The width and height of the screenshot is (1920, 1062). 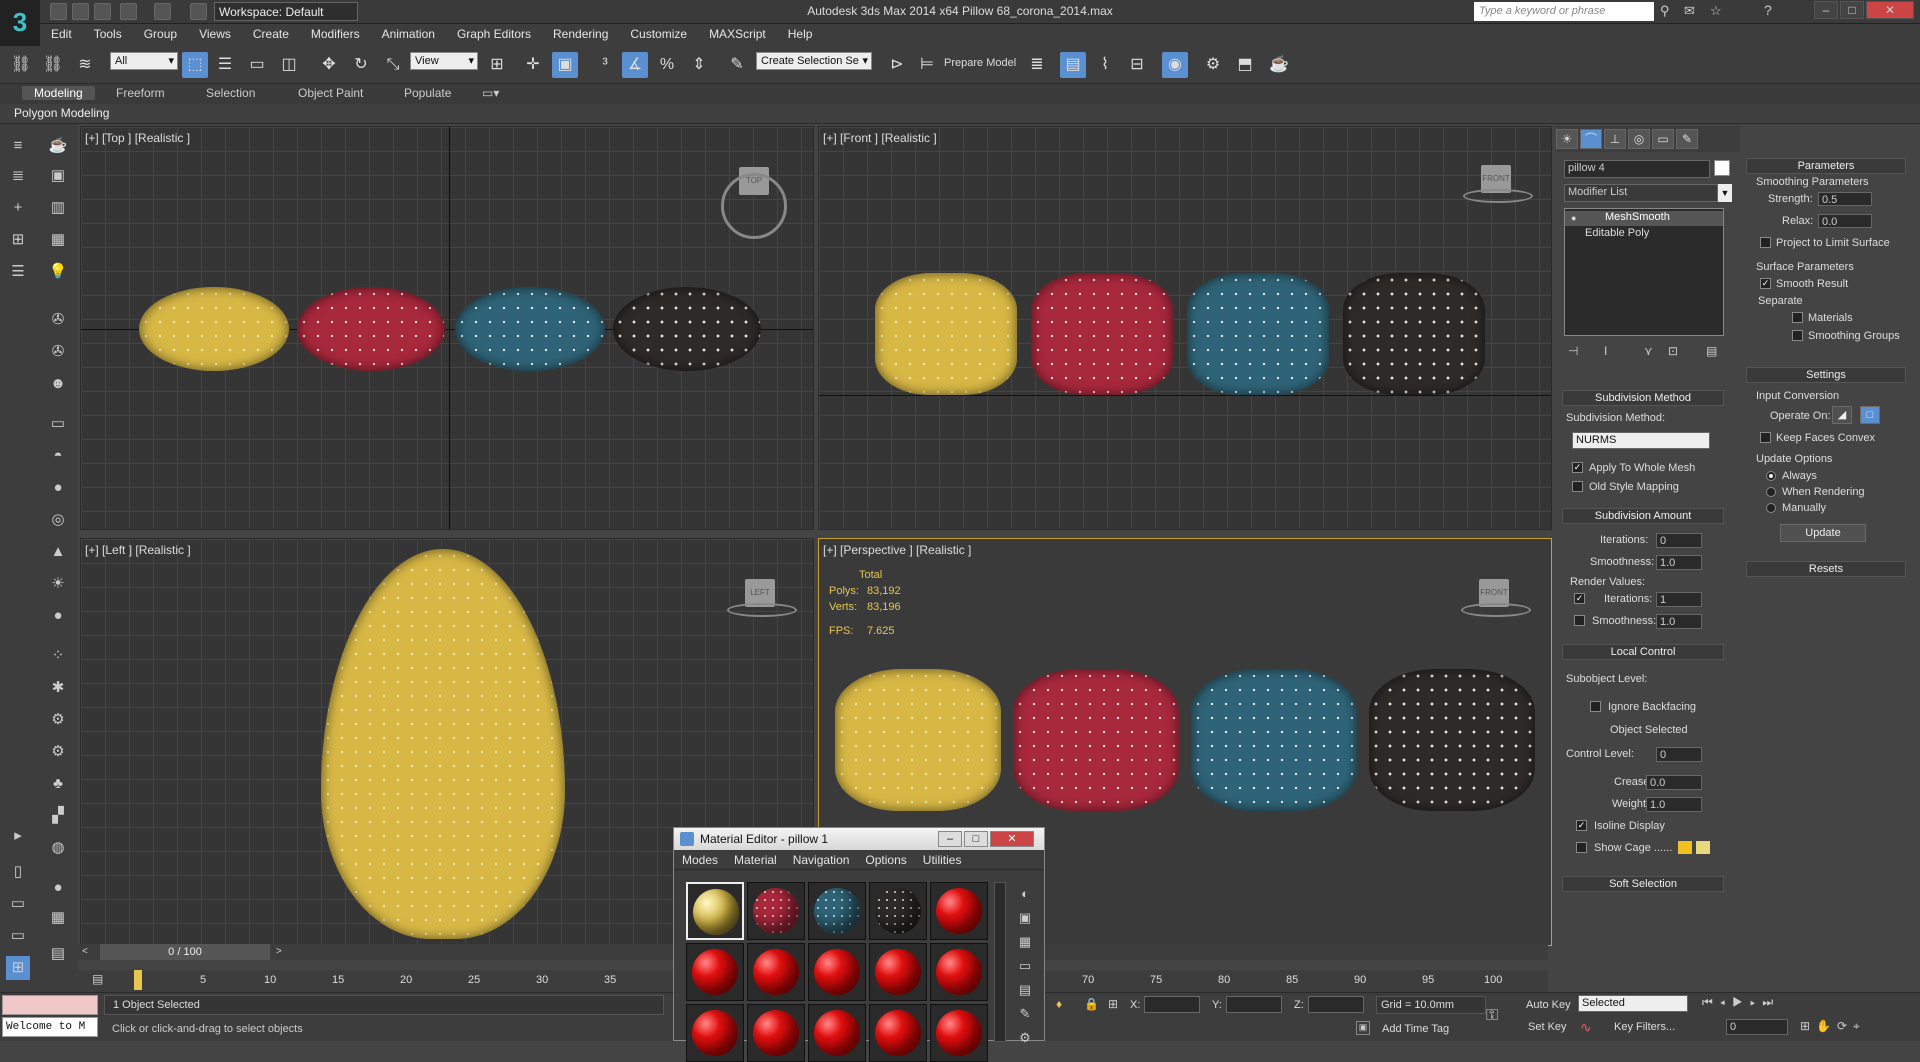 What do you see at coordinates (58, 424) in the screenshot?
I see `box-primitive-icon: ▭` at bounding box center [58, 424].